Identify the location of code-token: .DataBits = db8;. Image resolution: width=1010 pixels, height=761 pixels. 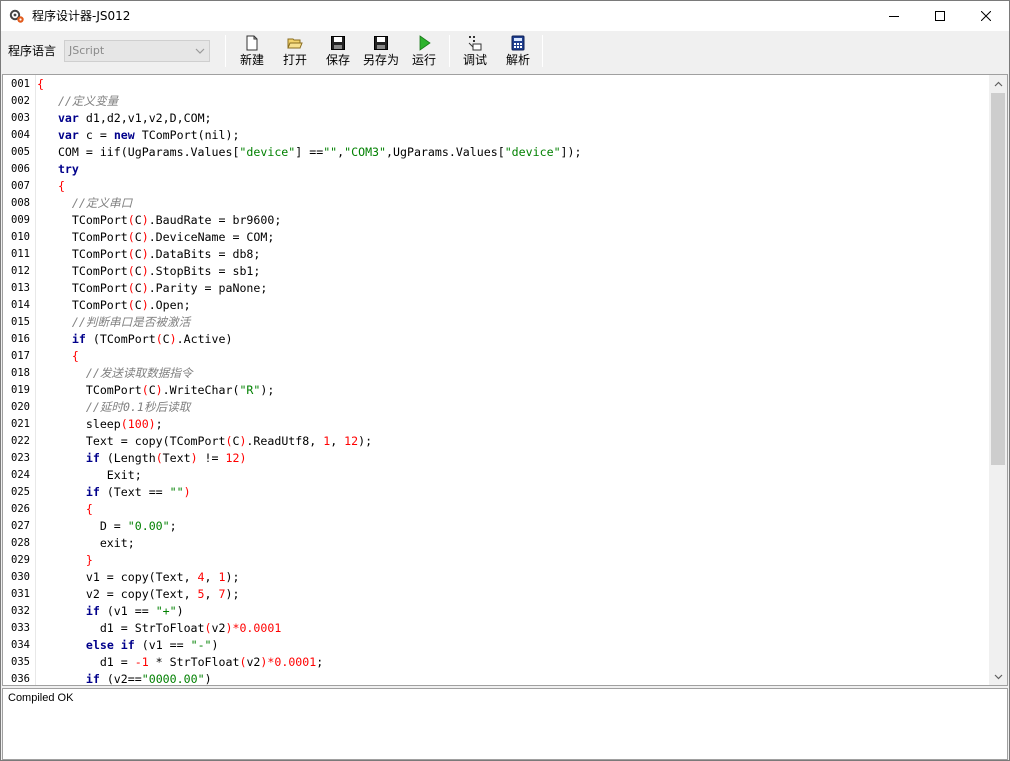
(204, 254).